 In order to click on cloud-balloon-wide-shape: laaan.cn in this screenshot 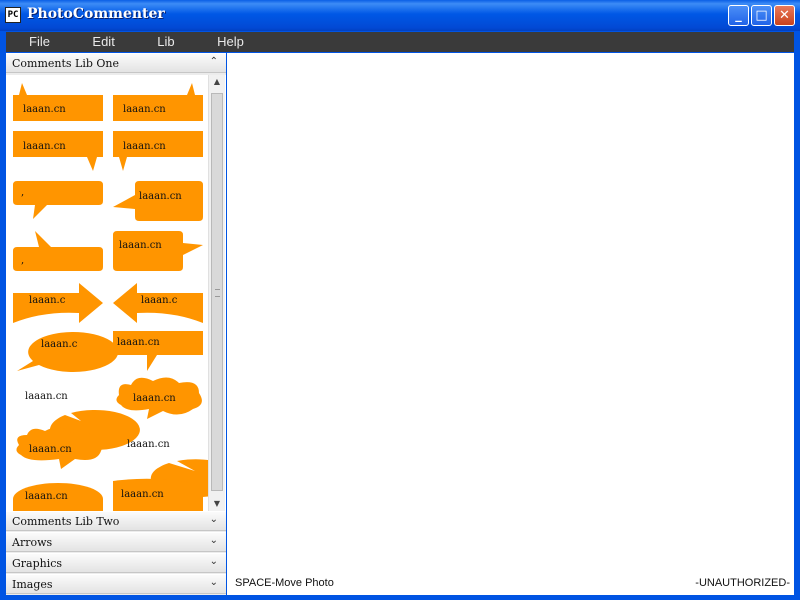, I will do `click(59, 448)`.